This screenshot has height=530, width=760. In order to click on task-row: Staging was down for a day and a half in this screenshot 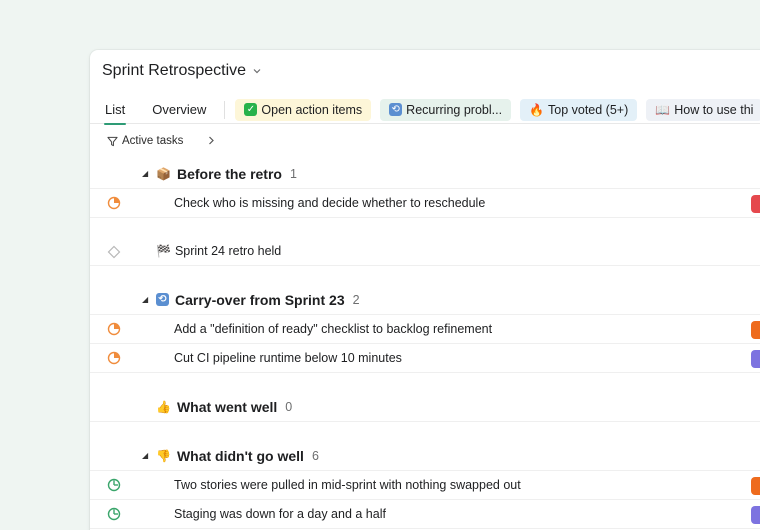, I will do `click(425, 514)`.